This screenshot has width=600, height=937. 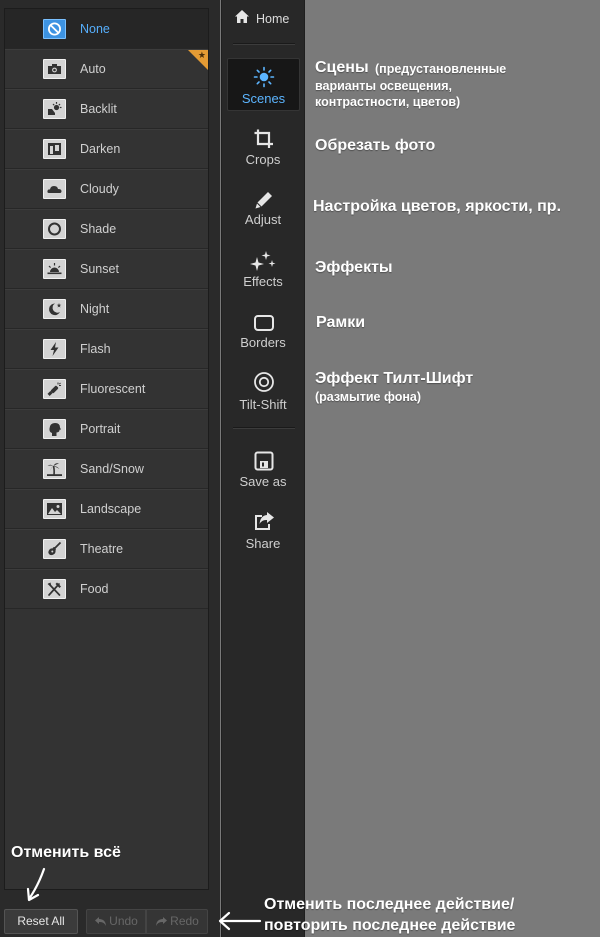 I want to click on flash-icon, so click(x=54, y=349).